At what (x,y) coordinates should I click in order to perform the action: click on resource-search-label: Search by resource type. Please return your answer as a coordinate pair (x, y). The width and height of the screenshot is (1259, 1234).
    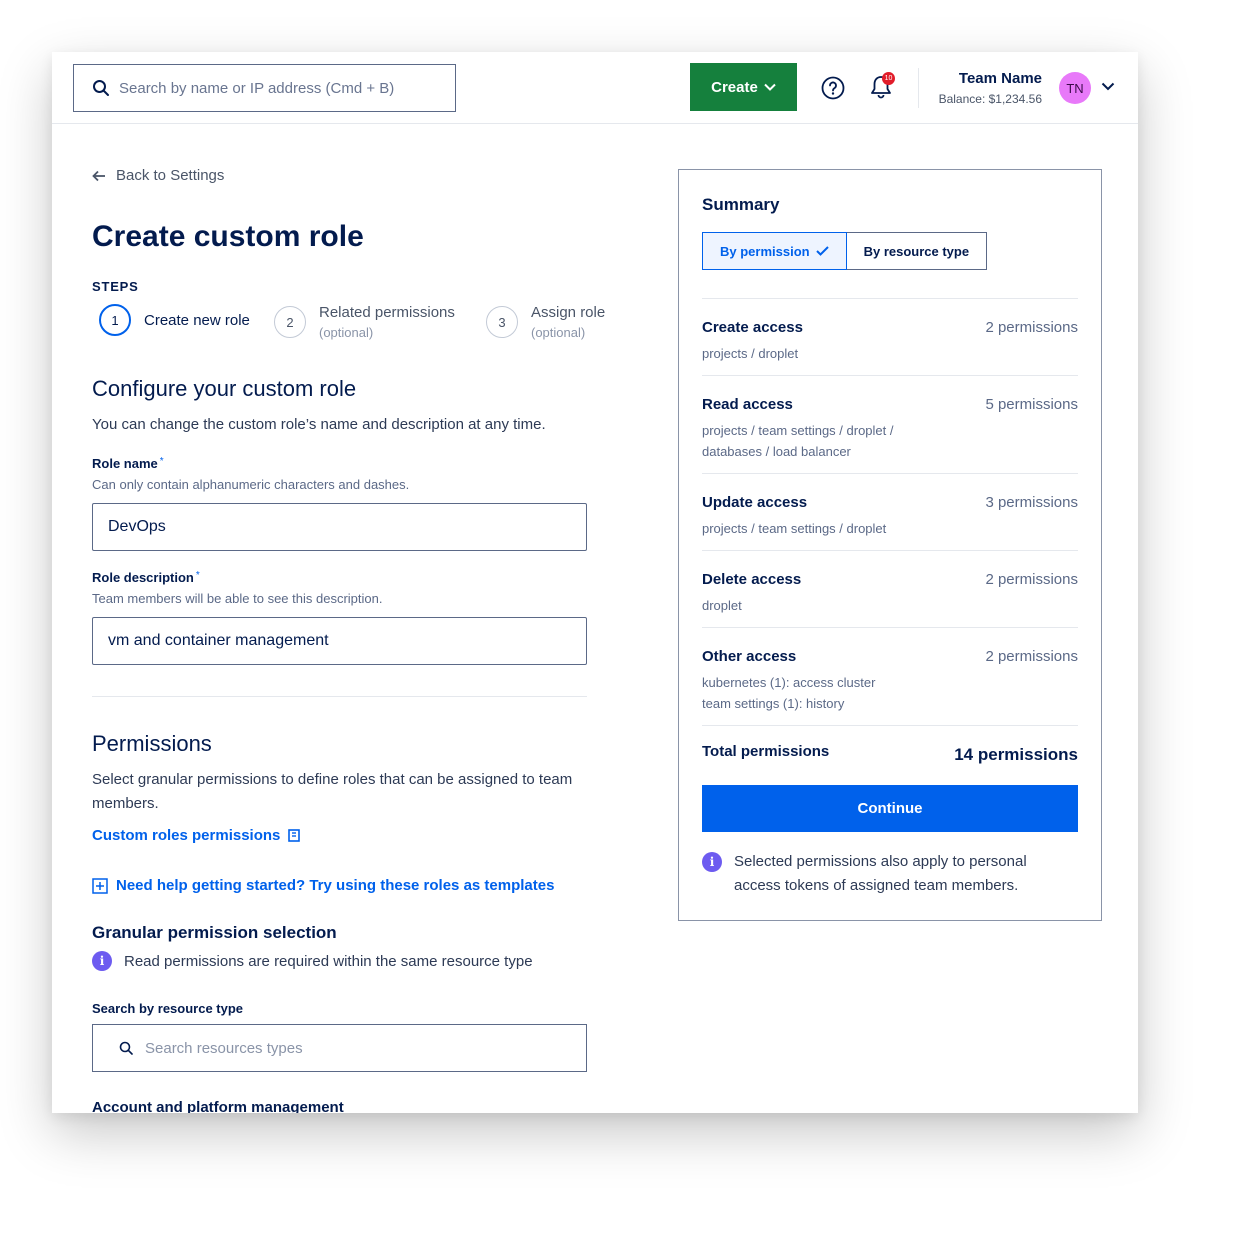
    Looking at the image, I should click on (168, 1008).